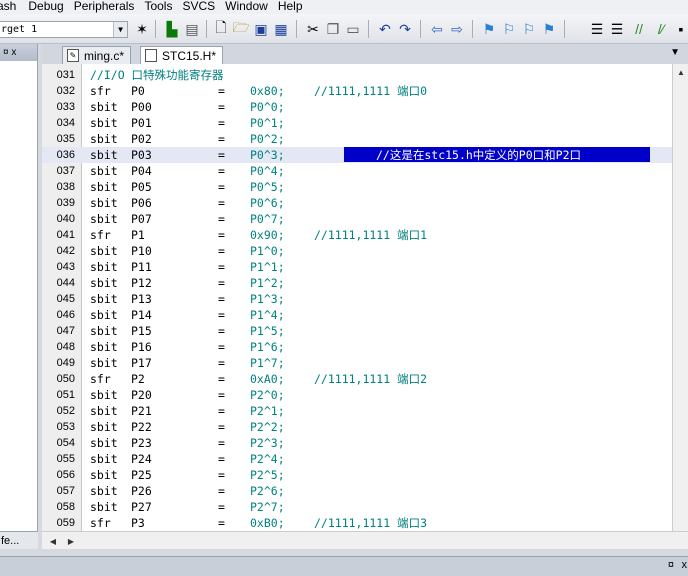 This screenshot has width=688, height=576. What do you see at coordinates (549, 29) in the screenshot?
I see `clear-bookmarks-icon: ⚑` at bounding box center [549, 29].